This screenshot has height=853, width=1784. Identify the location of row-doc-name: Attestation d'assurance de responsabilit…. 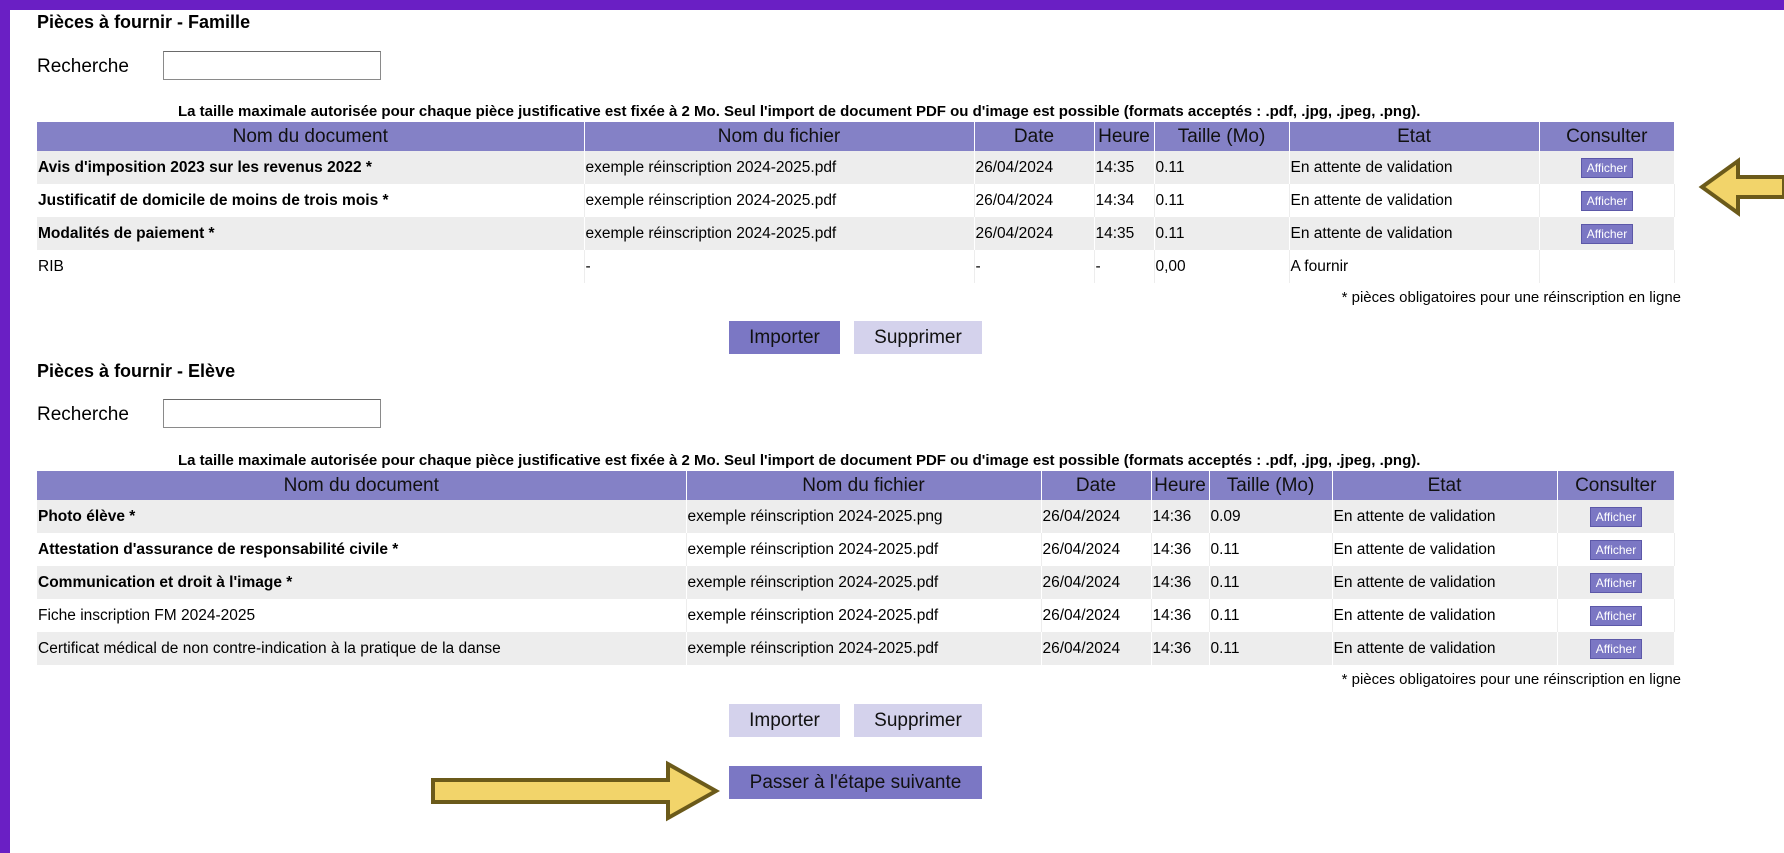
(362, 549).